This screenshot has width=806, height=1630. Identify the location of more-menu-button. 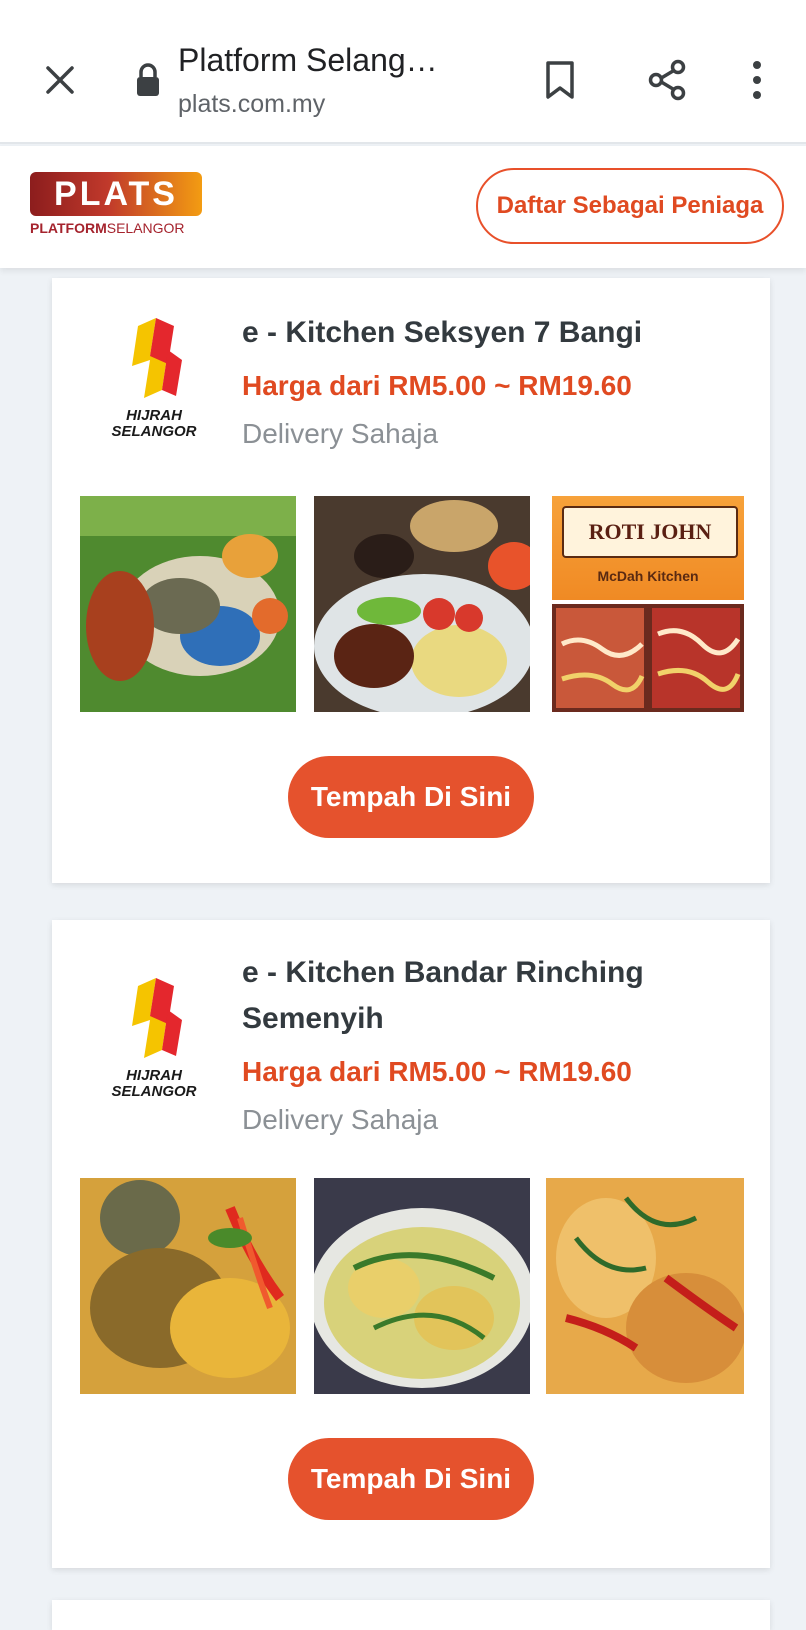
(757, 80).